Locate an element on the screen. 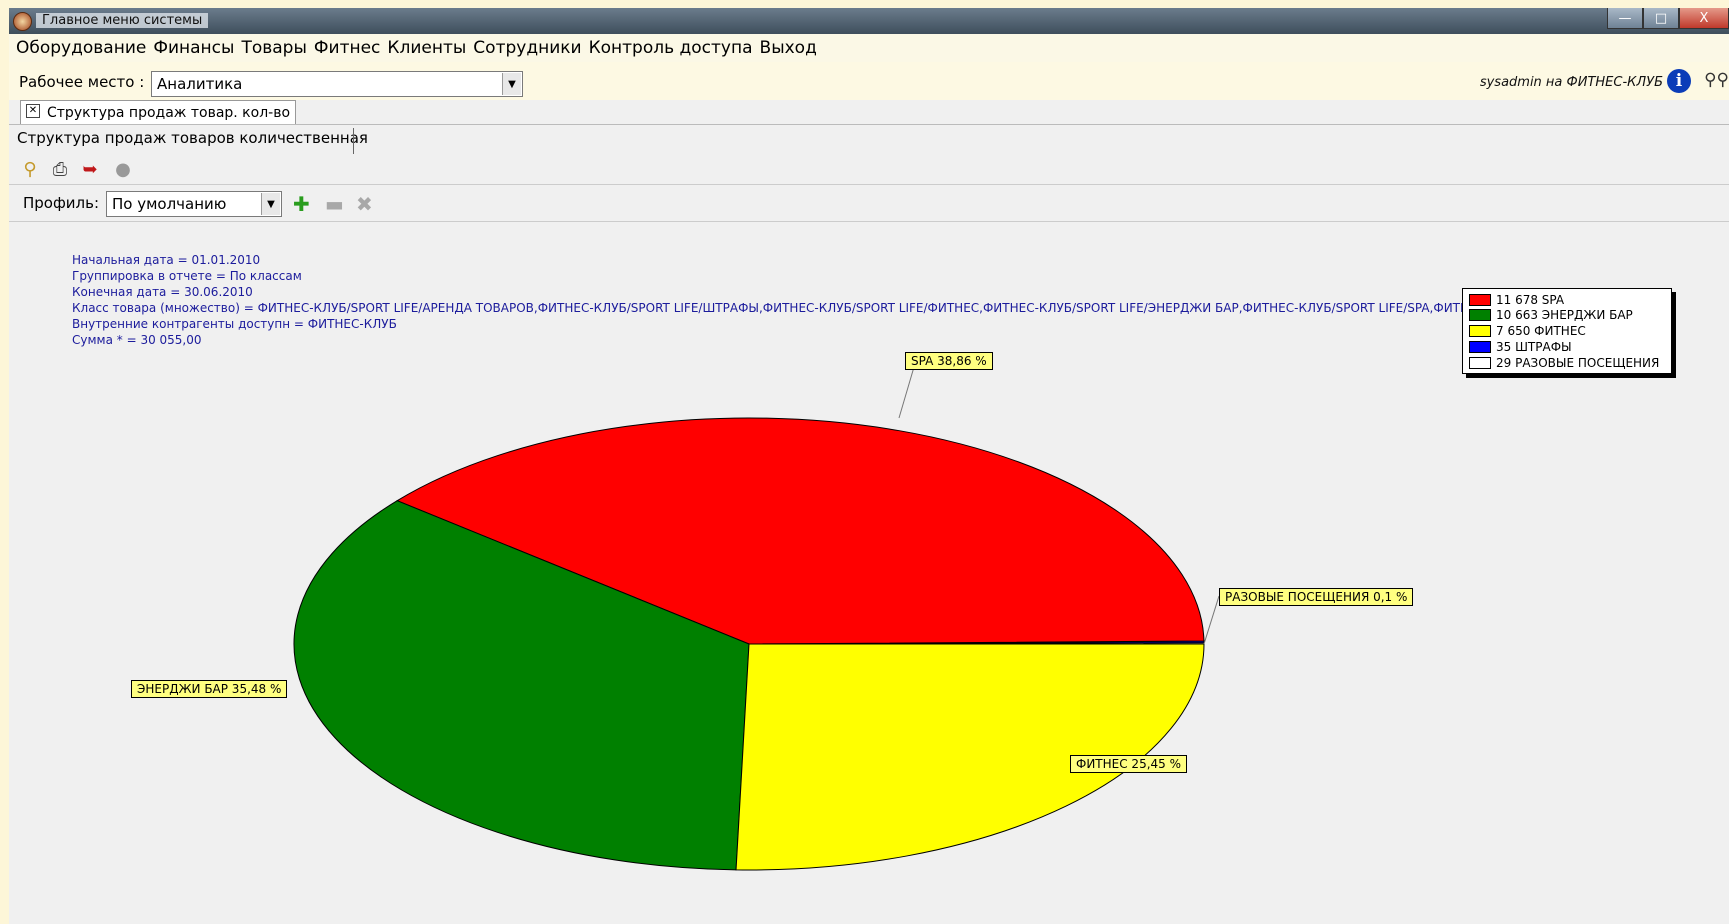  window-title: Главное меню системы is located at coordinates (122, 20).